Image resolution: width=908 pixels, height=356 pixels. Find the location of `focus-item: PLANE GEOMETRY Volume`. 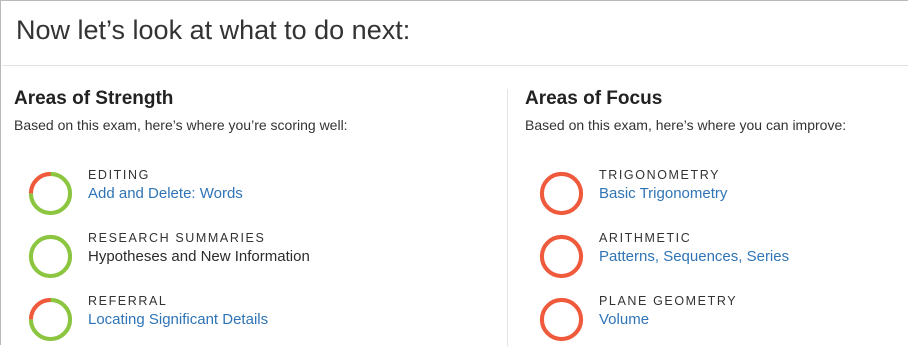

focus-item: PLANE GEOMETRY Volume is located at coordinates (716, 324).